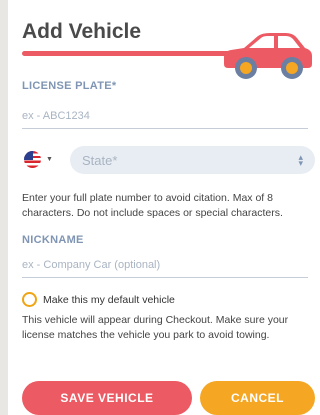 This screenshot has height=415, width=320. Describe the element at coordinates (300, 160) in the screenshot. I see `chevron-updown-icon: ▴ ▾` at that location.